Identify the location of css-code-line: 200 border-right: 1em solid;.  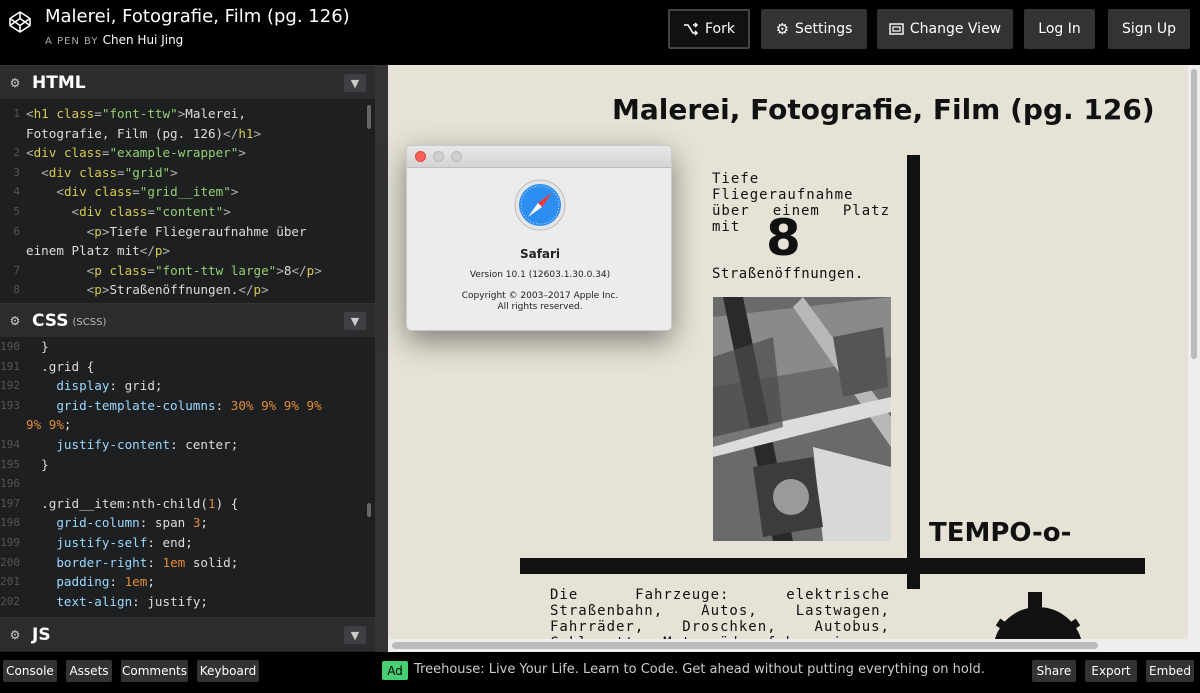
(186, 563).